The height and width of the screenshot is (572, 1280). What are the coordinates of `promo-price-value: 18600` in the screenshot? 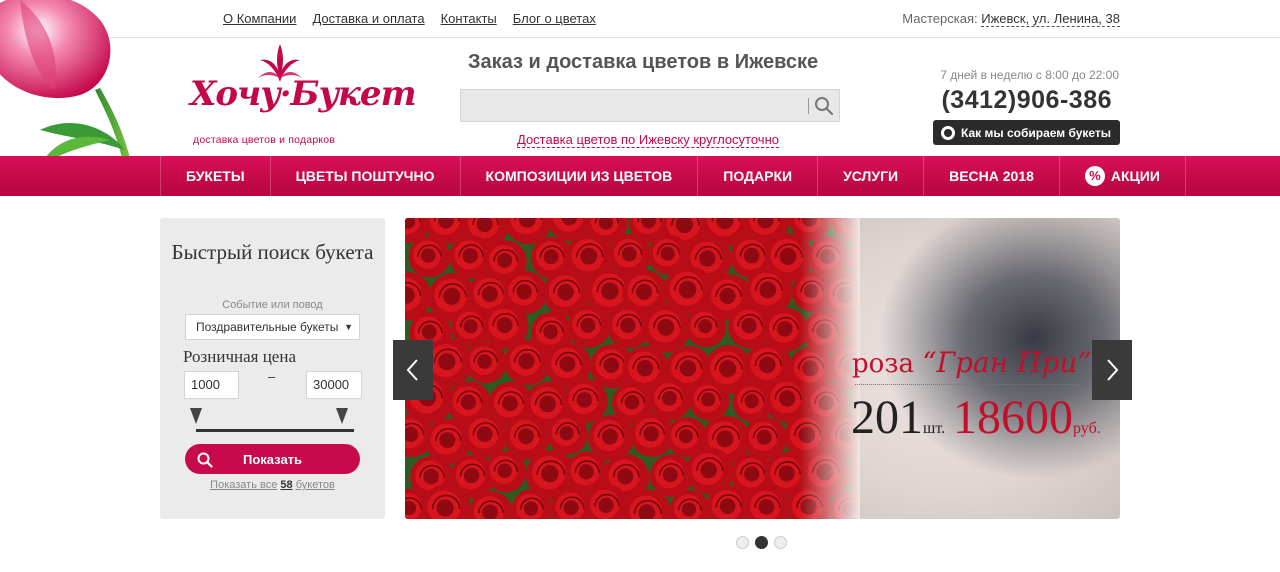 It's located at (1013, 417).